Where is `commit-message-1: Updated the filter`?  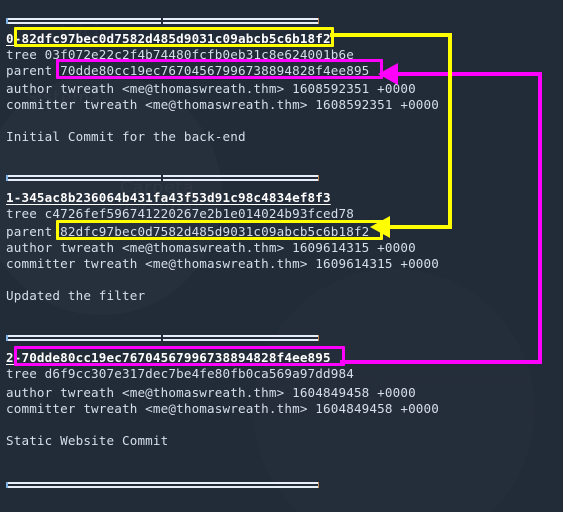
commit-message-1: Updated the filter is located at coordinates (76, 295).